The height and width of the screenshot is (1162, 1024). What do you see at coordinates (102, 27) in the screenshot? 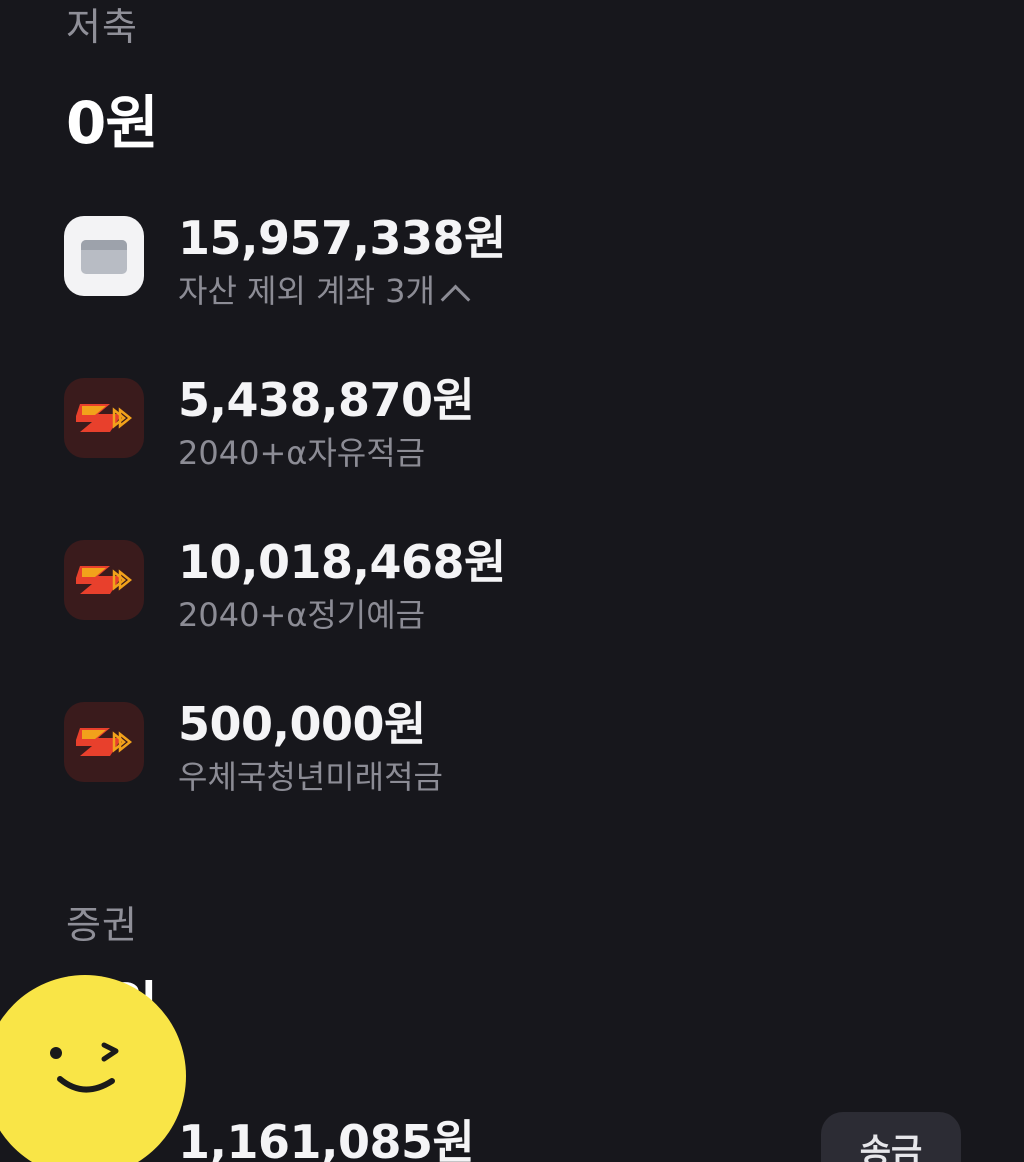
I see `savings-section-label: 저축` at bounding box center [102, 27].